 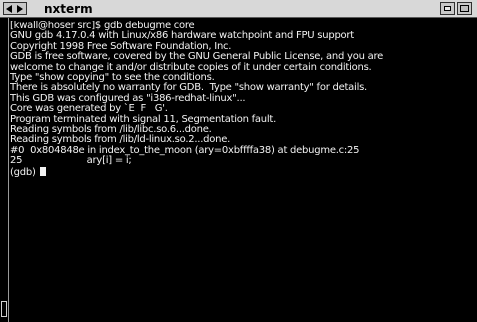 I want to click on minimize-button, so click(x=447, y=8).